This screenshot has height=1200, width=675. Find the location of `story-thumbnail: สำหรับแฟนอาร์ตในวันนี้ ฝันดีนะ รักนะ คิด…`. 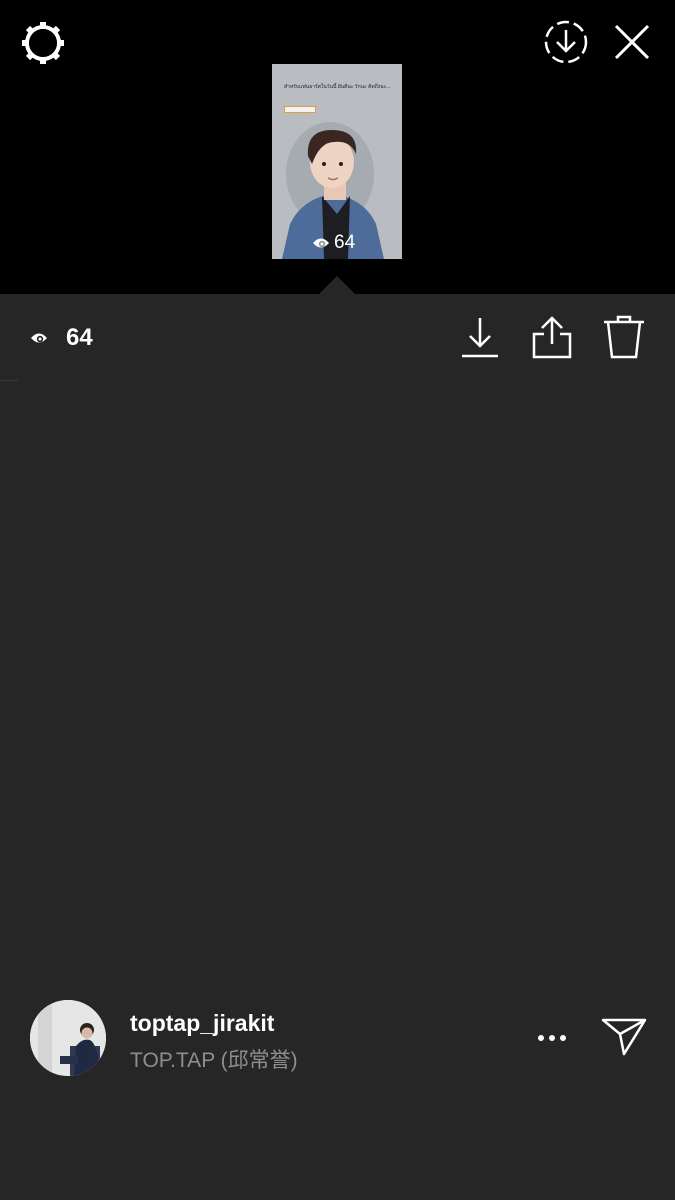

story-thumbnail: สำหรับแฟนอาร์ตในวันนี้ ฝันดีนะ รักนะ คิด… is located at coordinates (337, 161).